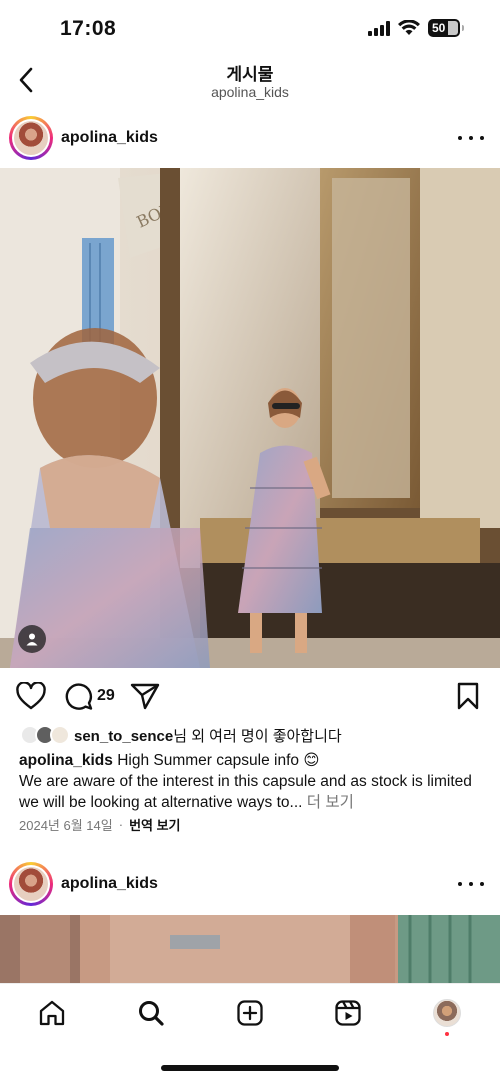 This screenshot has width=500, height=1080. What do you see at coordinates (250, 74) in the screenshot?
I see `page-title: 게시물` at bounding box center [250, 74].